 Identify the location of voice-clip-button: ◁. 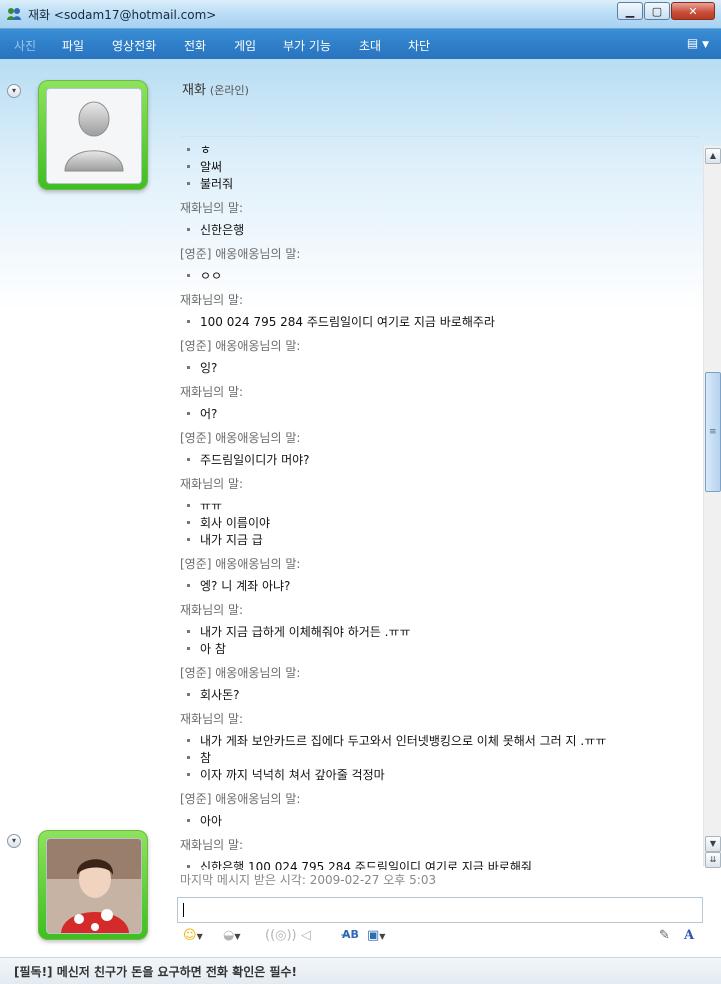
(306, 935).